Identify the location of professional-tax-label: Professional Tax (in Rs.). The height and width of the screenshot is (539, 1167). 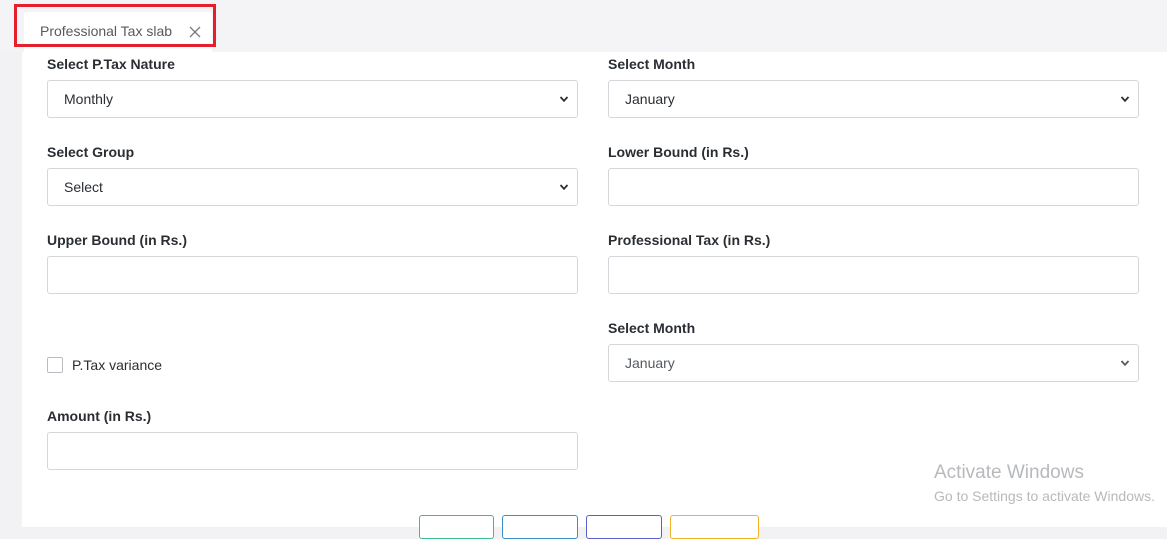
(689, 240).